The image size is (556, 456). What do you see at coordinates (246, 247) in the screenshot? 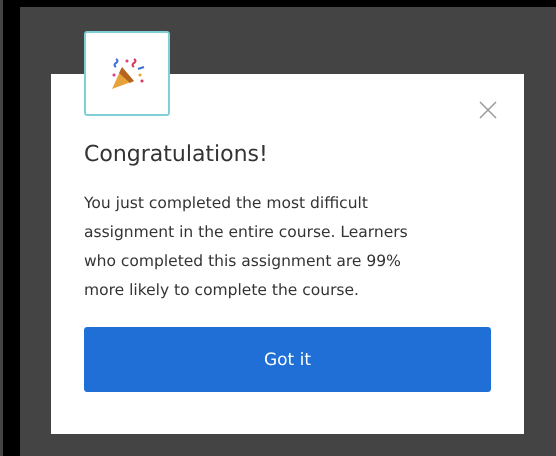
I see `dialog-message: You just completed the most difficult assignment in the entire course. Learners who completed this assignment are 99% more likely to complete the course.` at bounding box center [246, 247].